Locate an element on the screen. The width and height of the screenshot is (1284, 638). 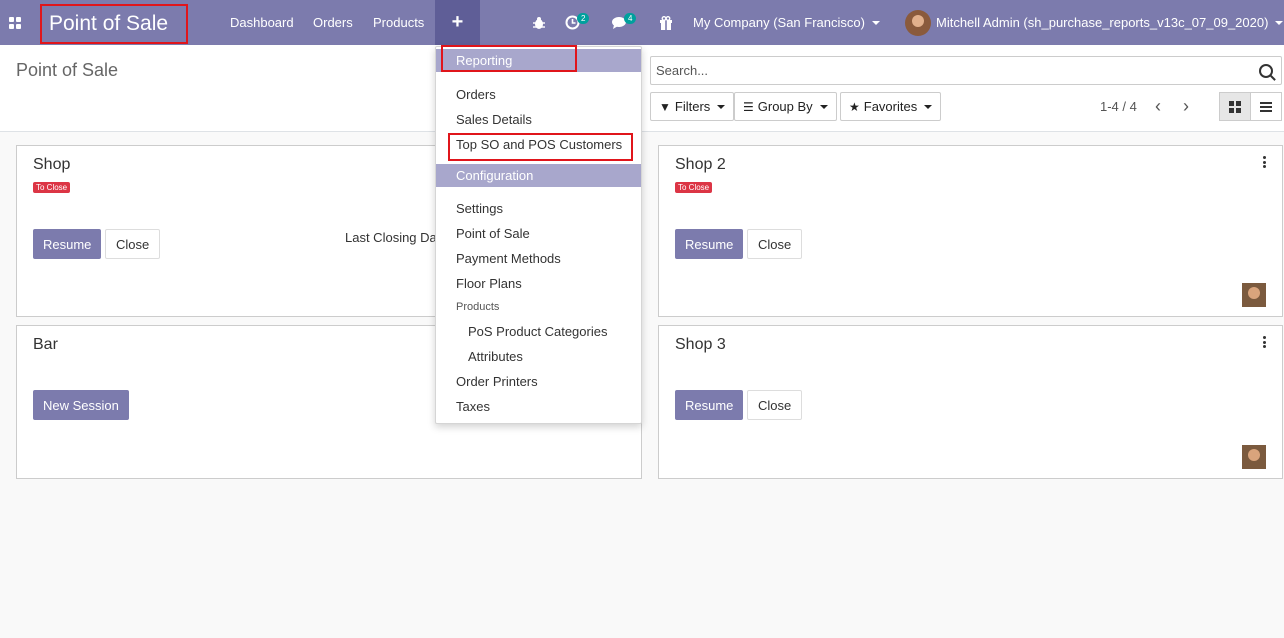
favorites-button: ★ Favorites is located at coordinates (891, 106).